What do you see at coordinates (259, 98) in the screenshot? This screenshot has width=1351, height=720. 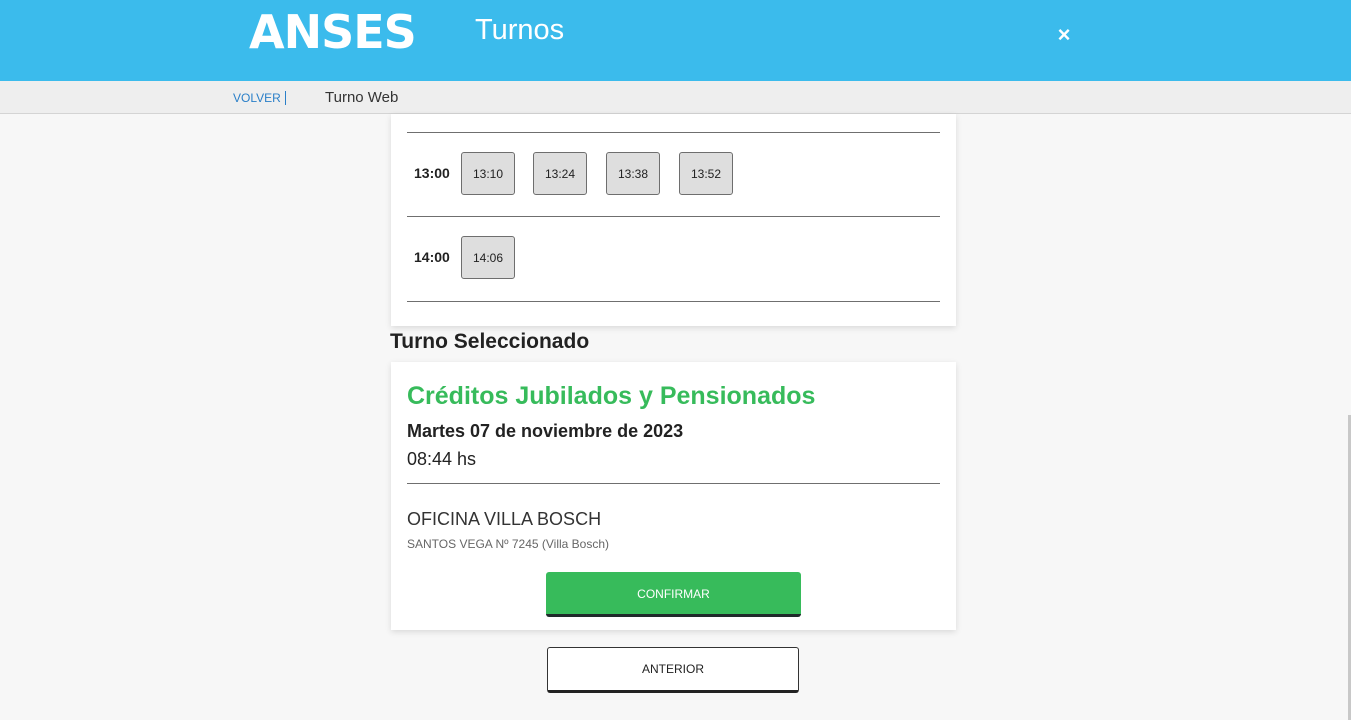 I see `back-link: VOLVER` at bounding box center [259, 98].